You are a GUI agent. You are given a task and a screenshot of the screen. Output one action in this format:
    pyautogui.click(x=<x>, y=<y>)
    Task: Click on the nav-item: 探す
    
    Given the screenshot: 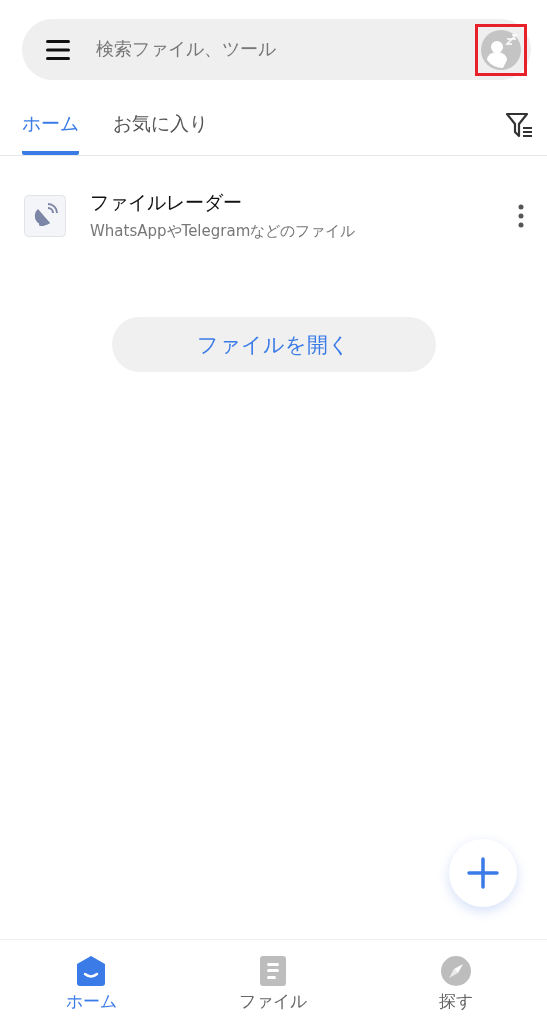 What is the action you would take?
    pyautogui.click(x=455, y=982)
    